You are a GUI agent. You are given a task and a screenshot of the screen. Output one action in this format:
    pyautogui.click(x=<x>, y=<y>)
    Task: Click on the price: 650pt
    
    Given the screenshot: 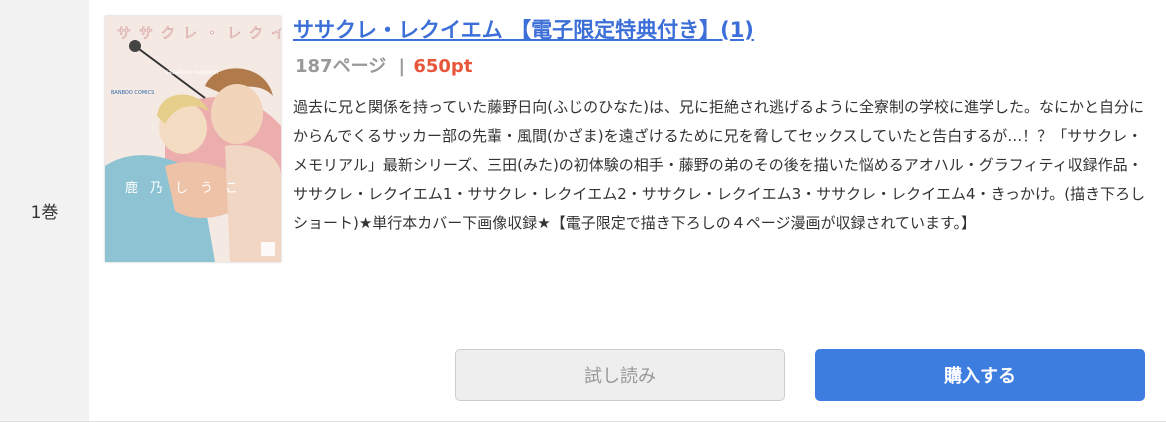 What is the action you would take?
    pyautogui.click(x=443, y=66)
    